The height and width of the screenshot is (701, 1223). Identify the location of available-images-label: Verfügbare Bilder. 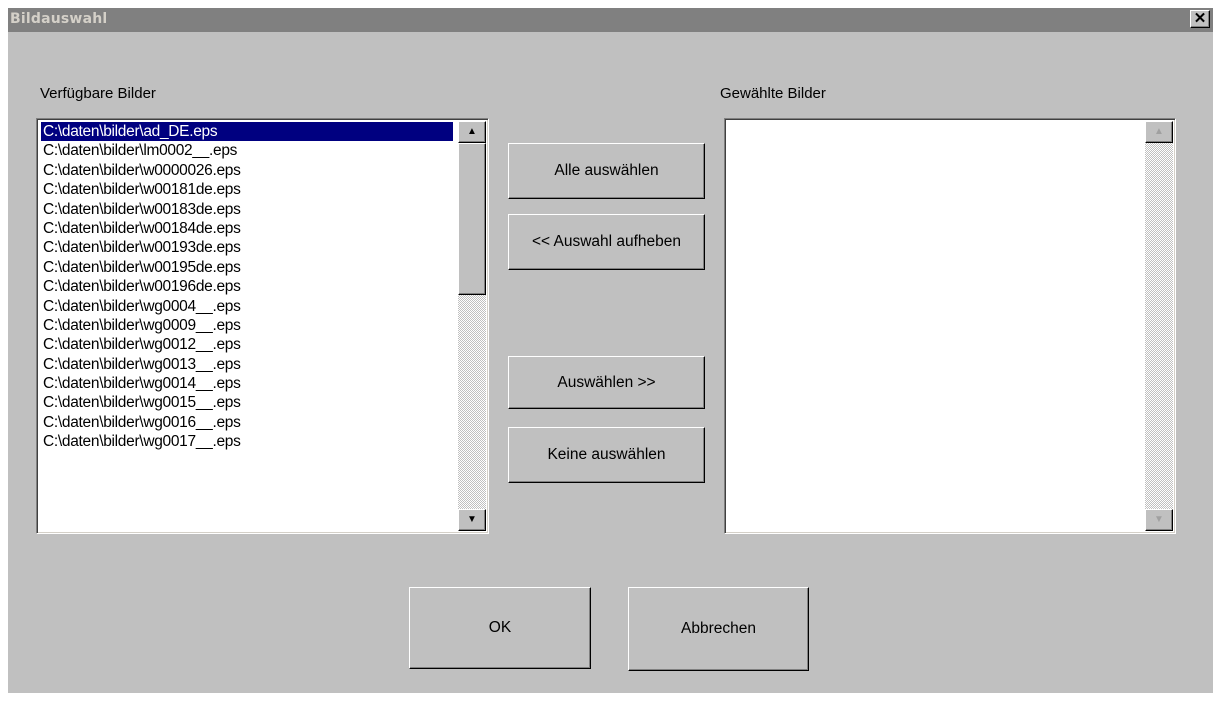
(98, 93).